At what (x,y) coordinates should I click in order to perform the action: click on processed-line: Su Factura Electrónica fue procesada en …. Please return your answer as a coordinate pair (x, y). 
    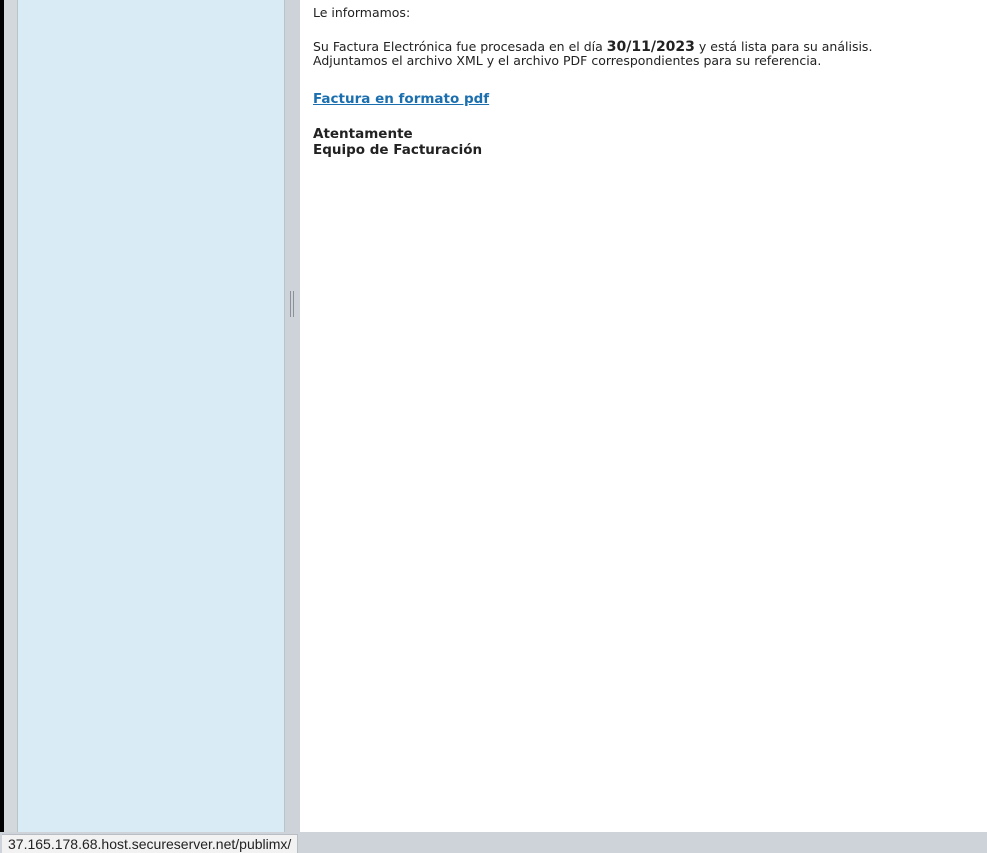
    Looking at the image, I should click on (593, 47).